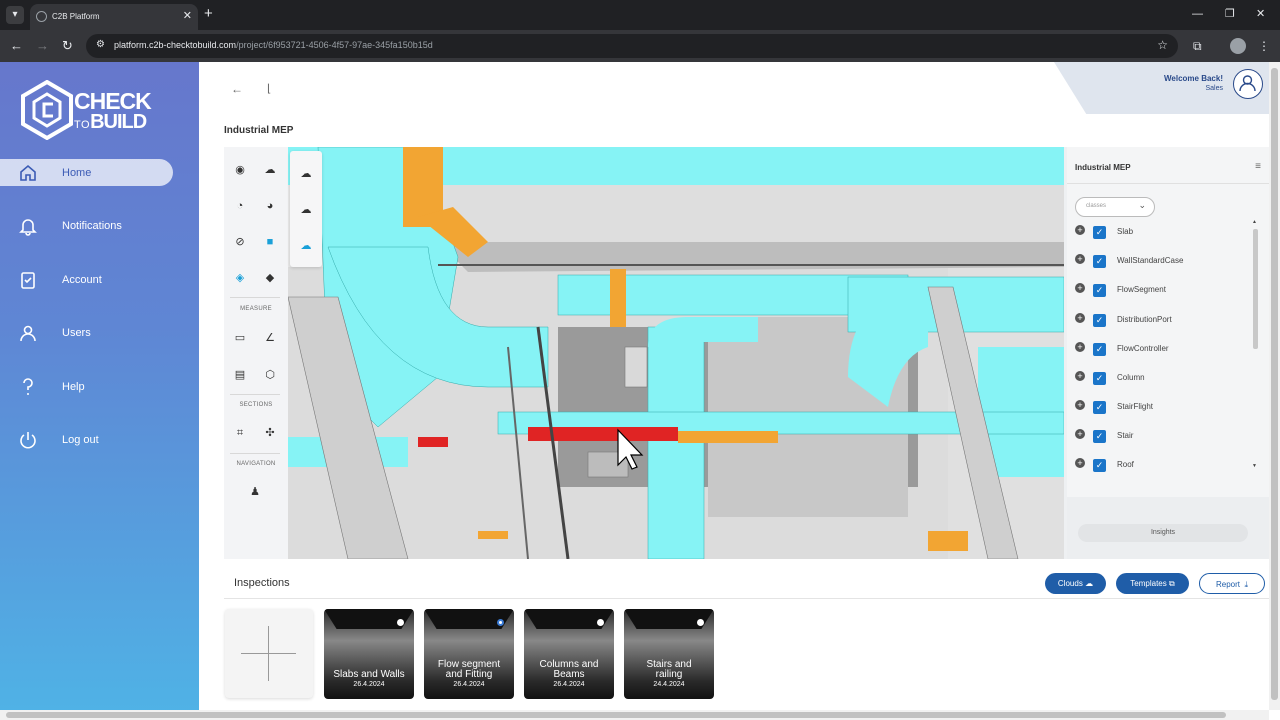 The width and height of the screenshot is (1280, 720). Describe the element at coordinates (1255, 289) in the screenshot. I see `classes-scrollbar` at that location.